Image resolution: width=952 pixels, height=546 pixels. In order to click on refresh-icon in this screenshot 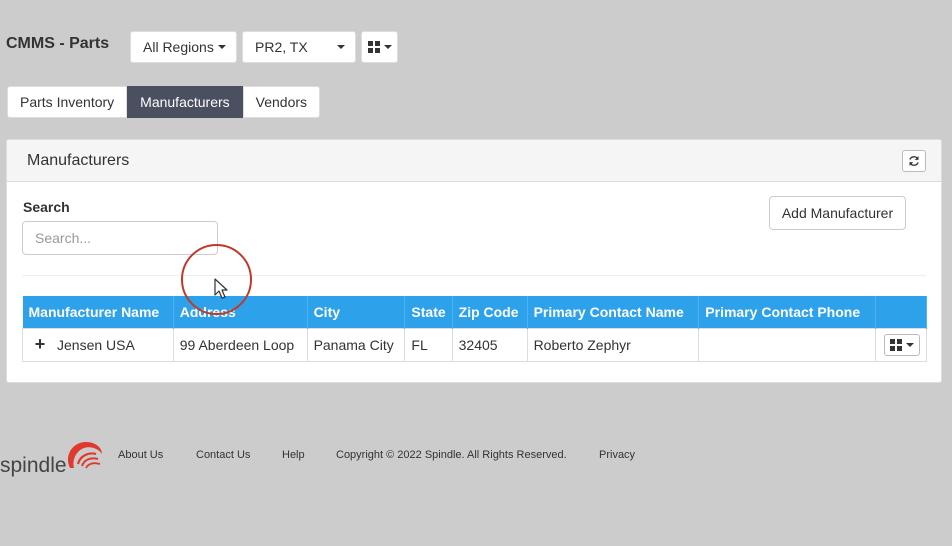, I will do `click(914, 161)`.